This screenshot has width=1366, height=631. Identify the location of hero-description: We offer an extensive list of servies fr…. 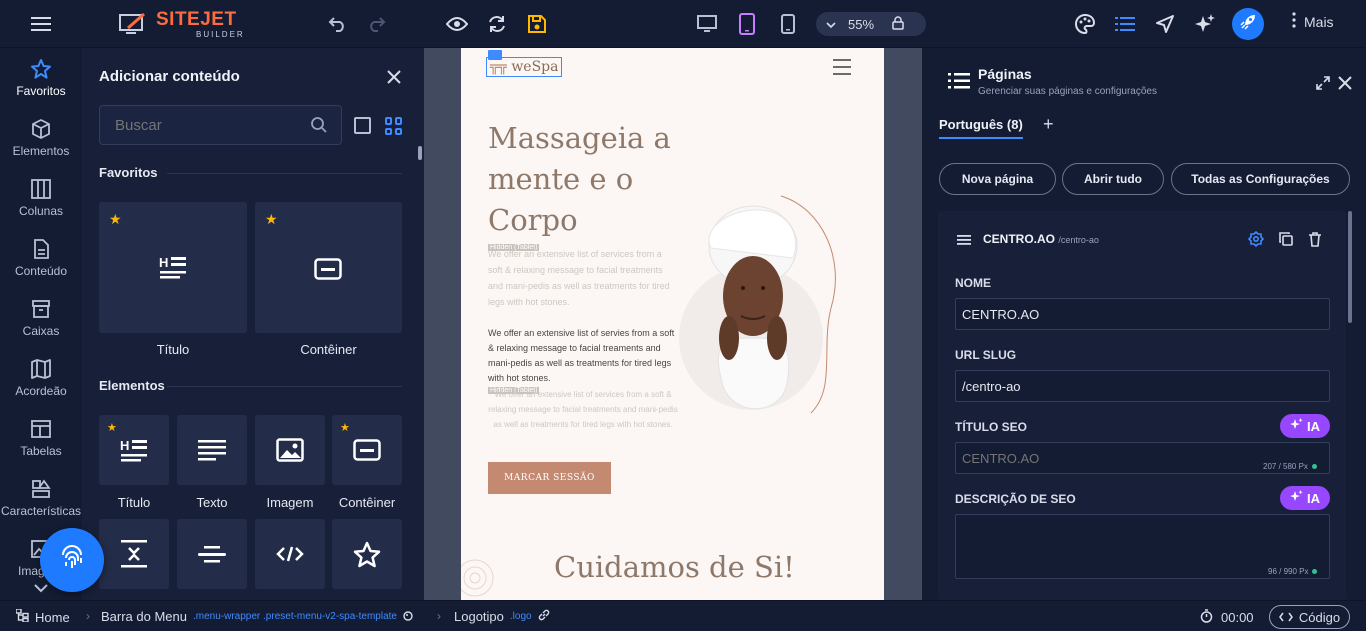
(583, 356).